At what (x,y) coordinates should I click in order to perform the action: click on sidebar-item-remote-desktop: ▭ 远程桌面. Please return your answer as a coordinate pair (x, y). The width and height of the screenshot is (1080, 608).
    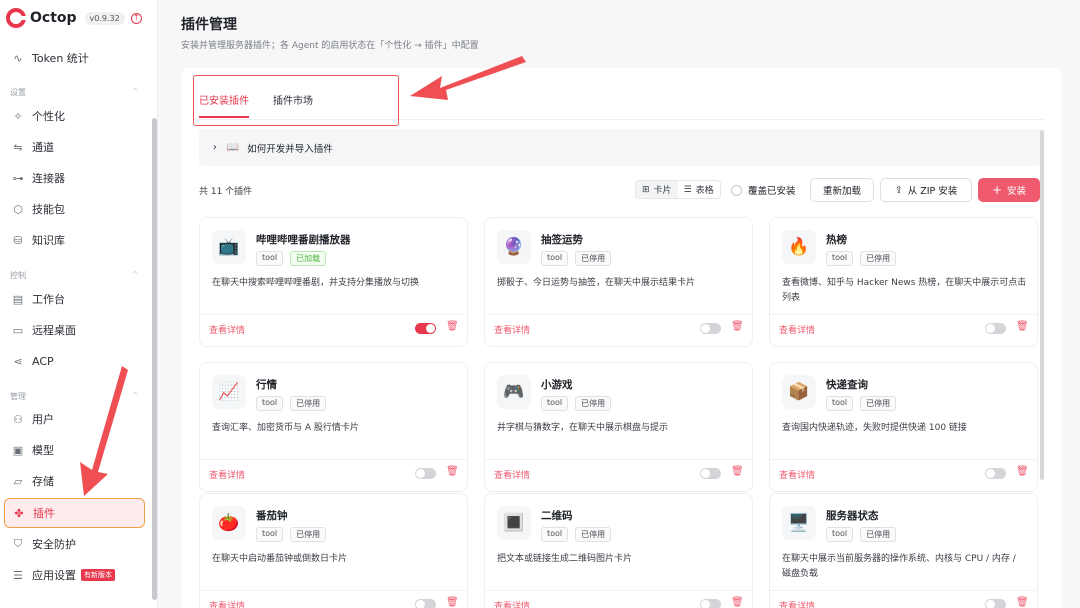
    Looking at the image, I should click on (74, 330).